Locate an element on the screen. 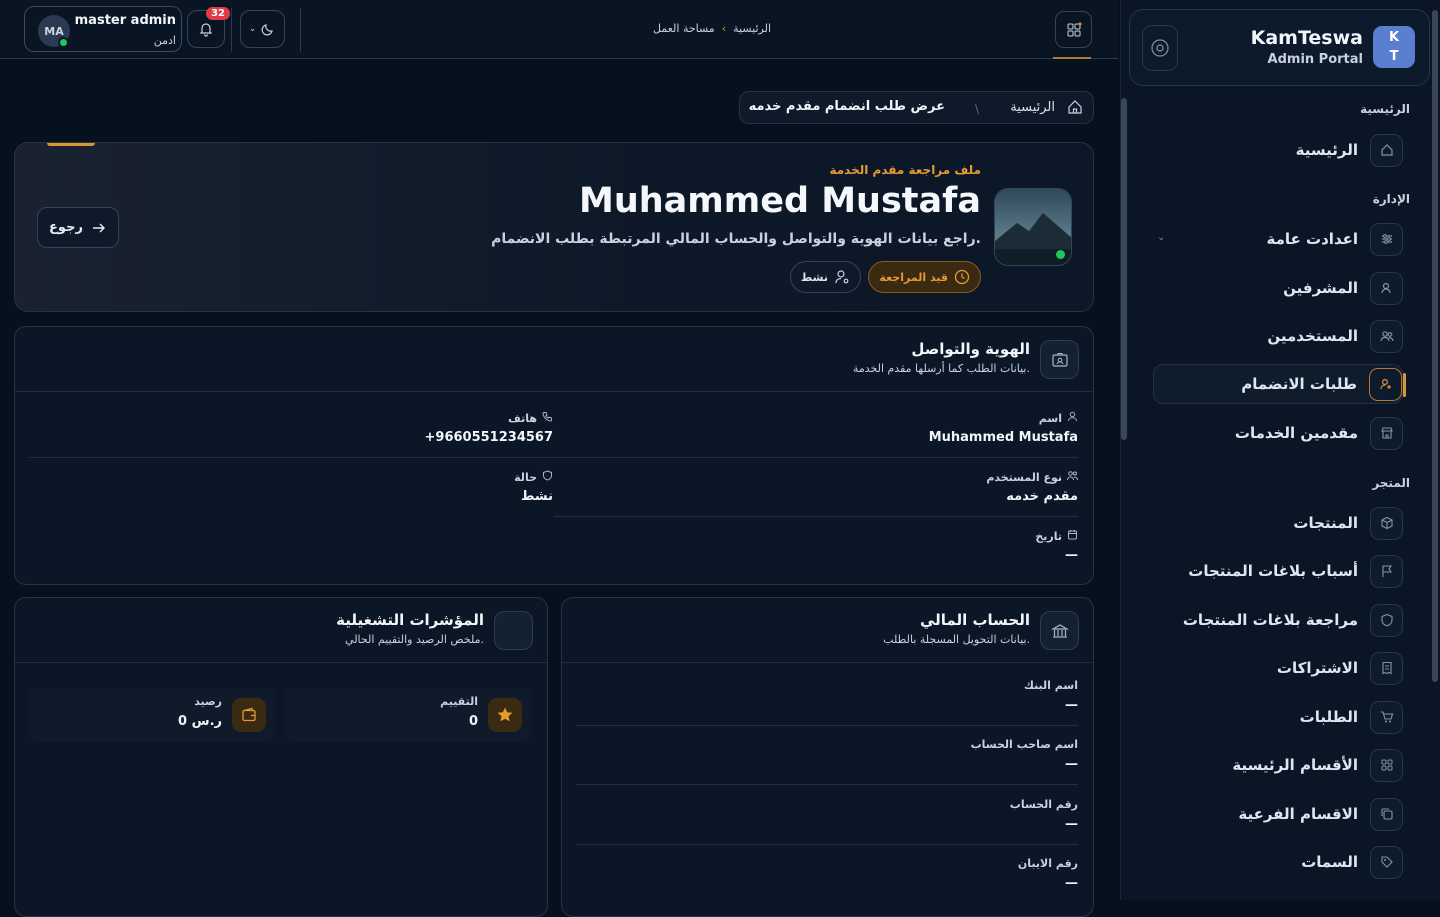  status-badge-active: نشط is located at coordinates (825, 277).